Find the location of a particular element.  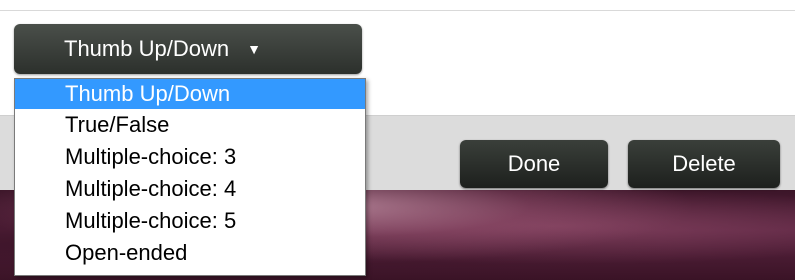

option-multiple-choice-5: Multiple-choice: 5 is located at coordinates (190, 221).